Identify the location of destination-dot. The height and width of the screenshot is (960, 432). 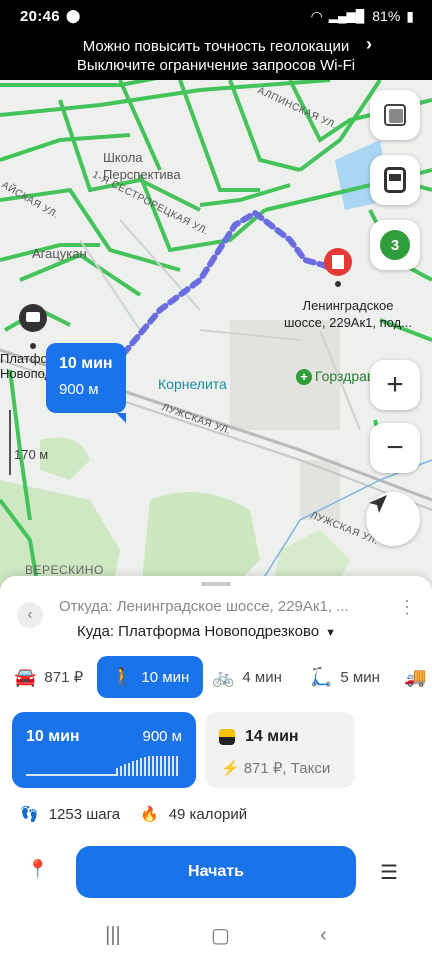
(338, 284).